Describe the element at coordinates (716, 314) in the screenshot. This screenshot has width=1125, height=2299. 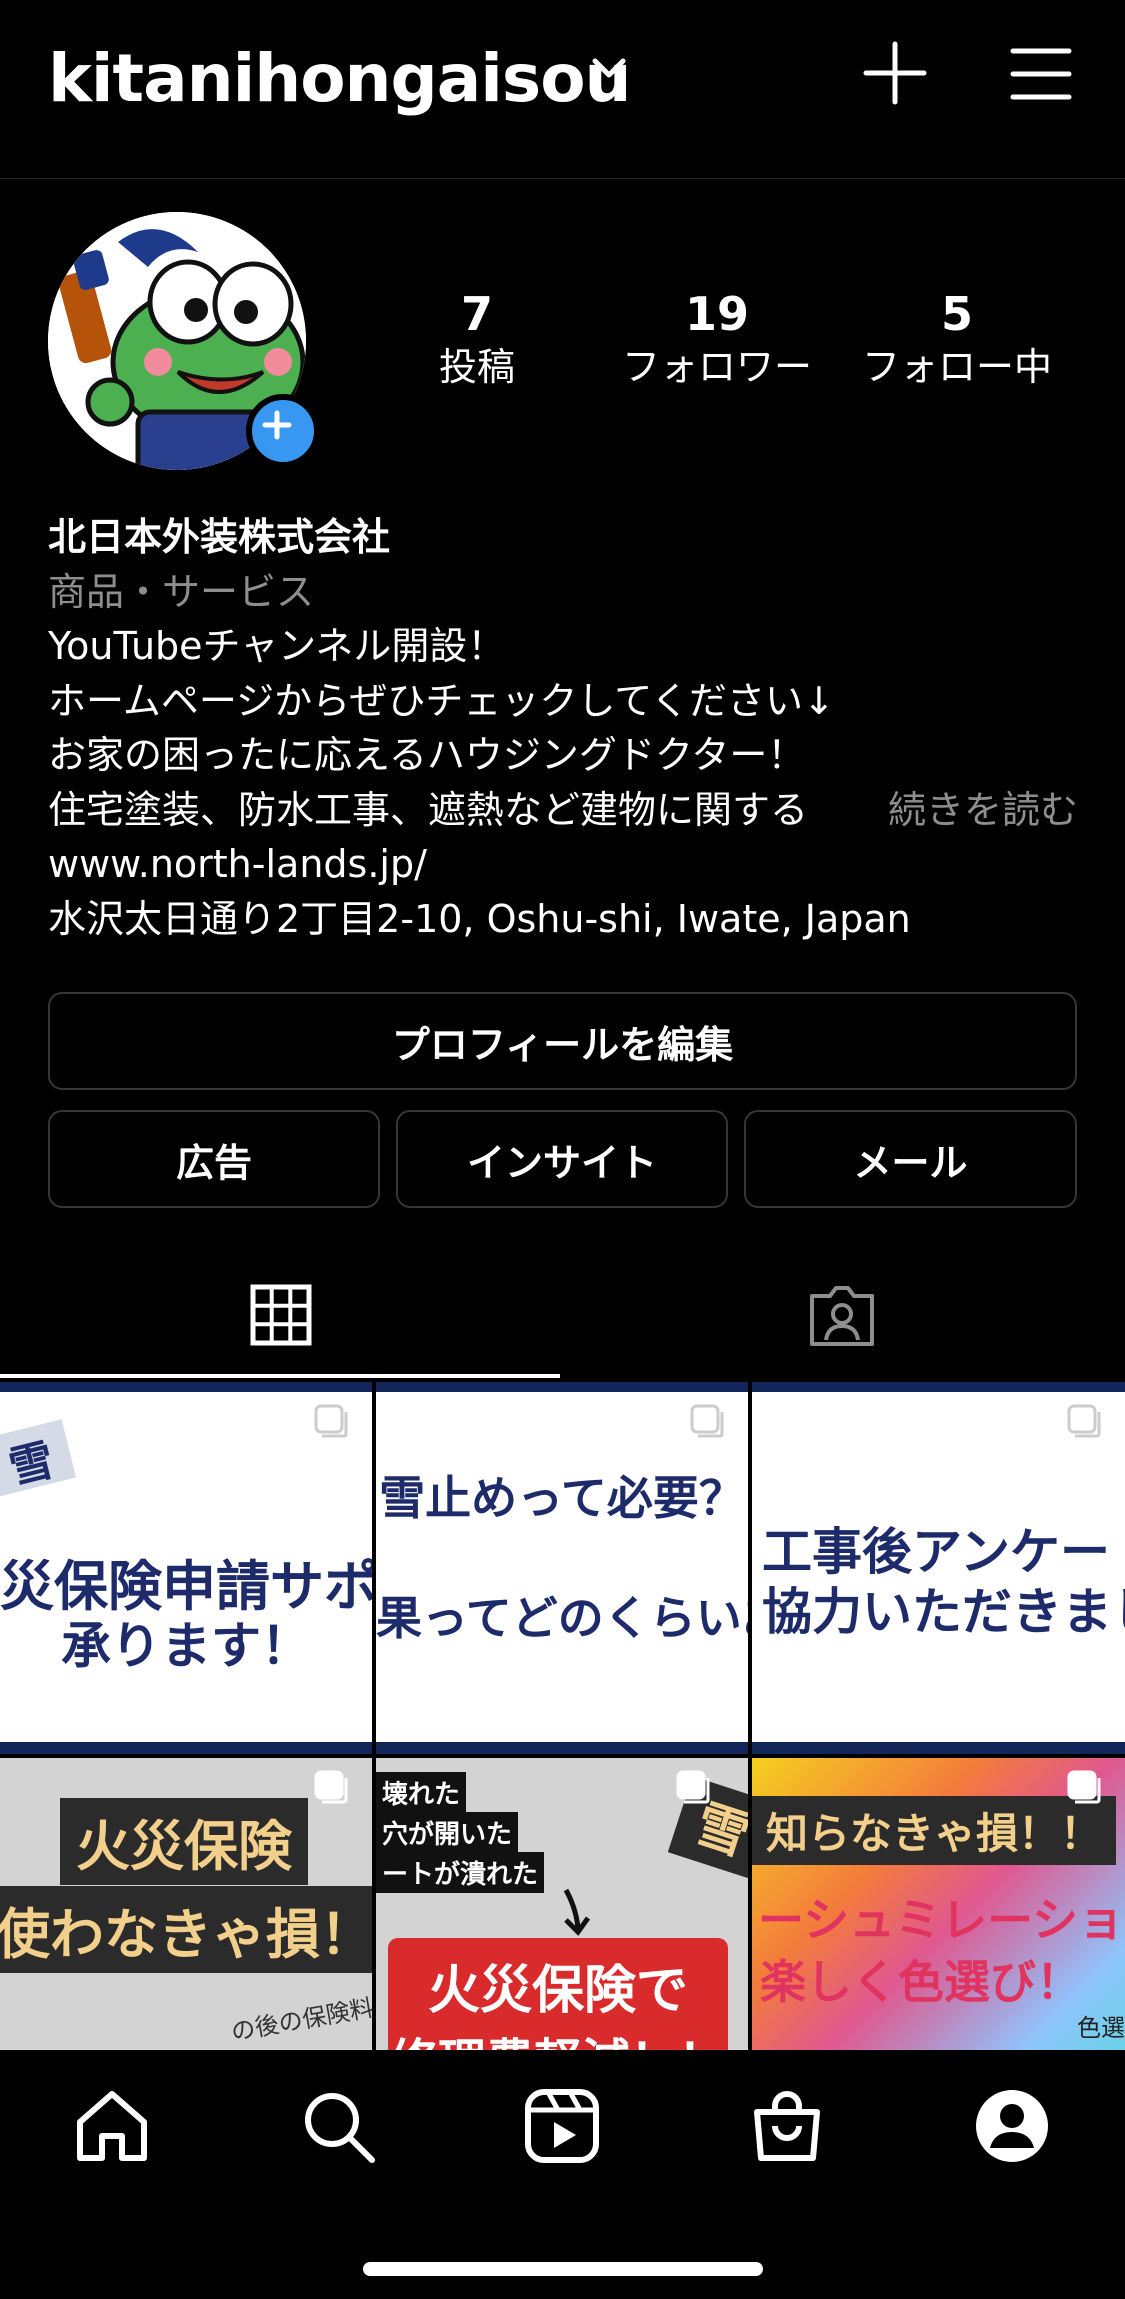
I see `followers-count-value: 19` at that location.